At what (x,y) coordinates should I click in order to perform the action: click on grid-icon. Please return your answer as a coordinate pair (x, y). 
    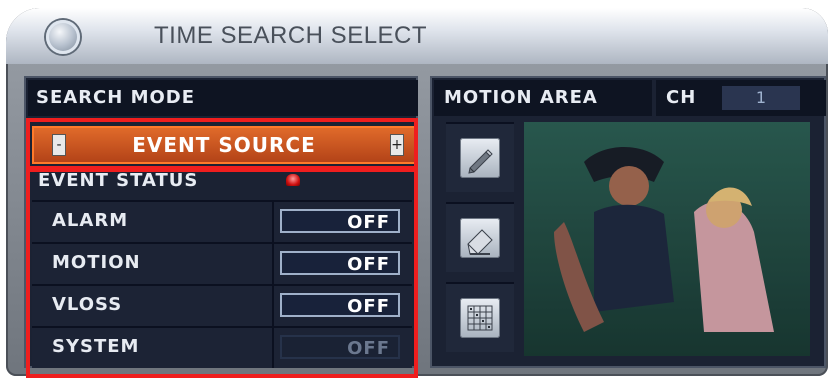
    Looking at the image, I should click on (480, 318).